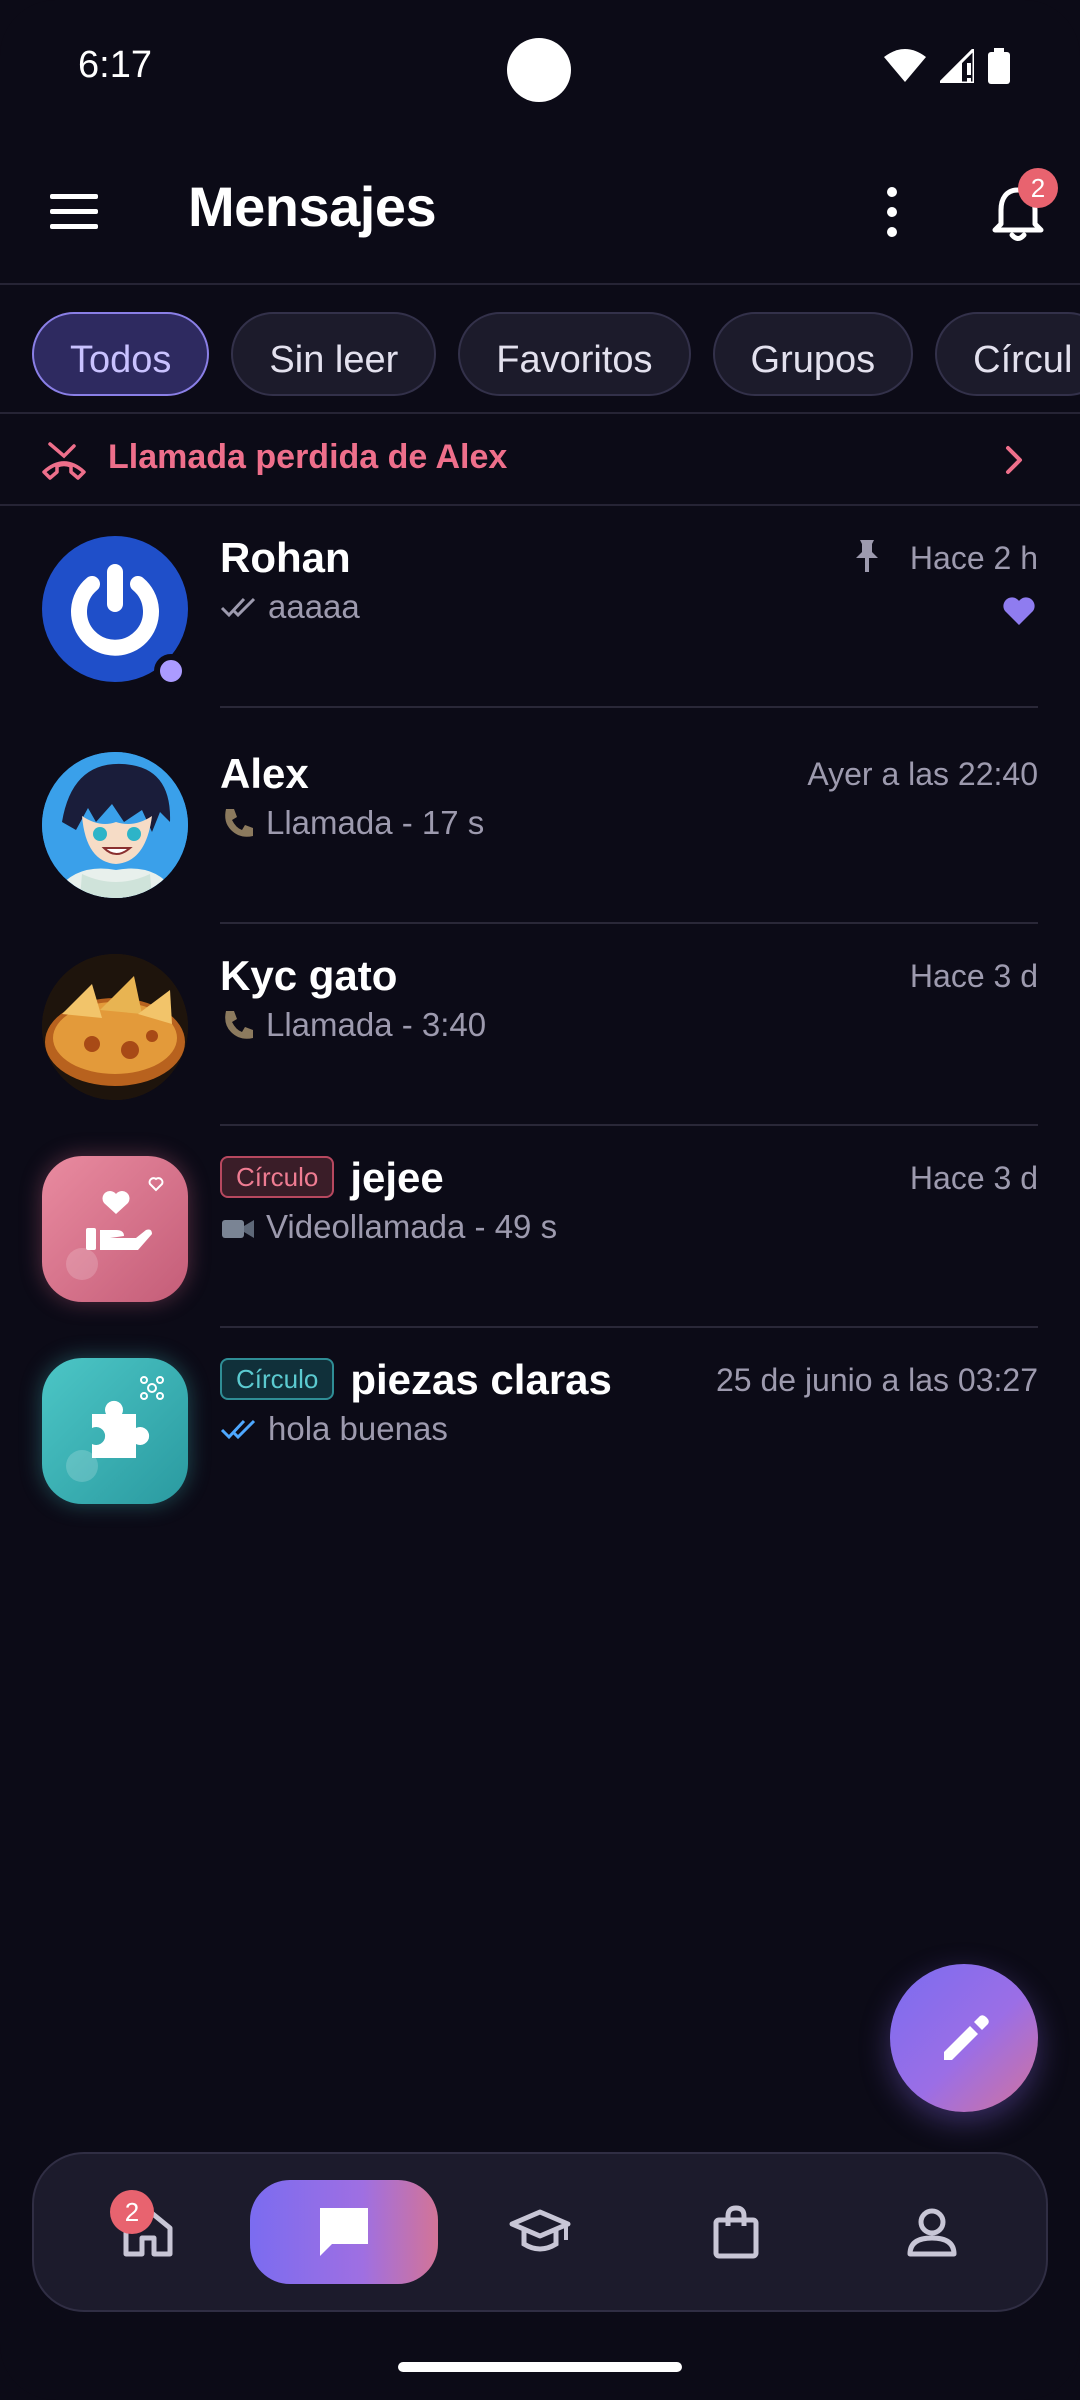  Describe the element at coordinates (540, 215) in the screenshot. I see `app-header: Mensajes` at that location.